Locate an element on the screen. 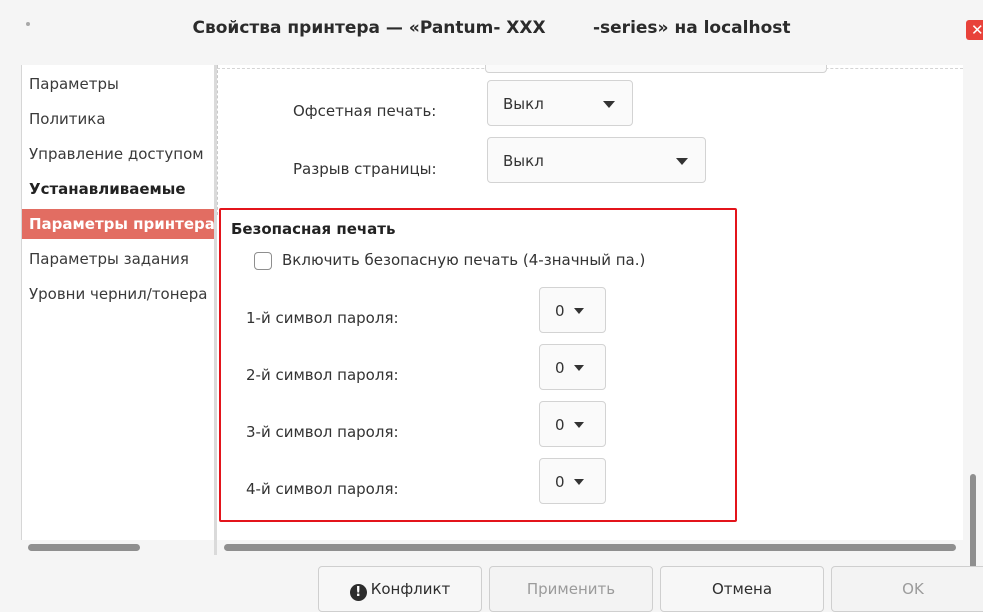 This screenshot has width=983, height=612. cancel-button: Отмена is located at coordinates (742, 589).